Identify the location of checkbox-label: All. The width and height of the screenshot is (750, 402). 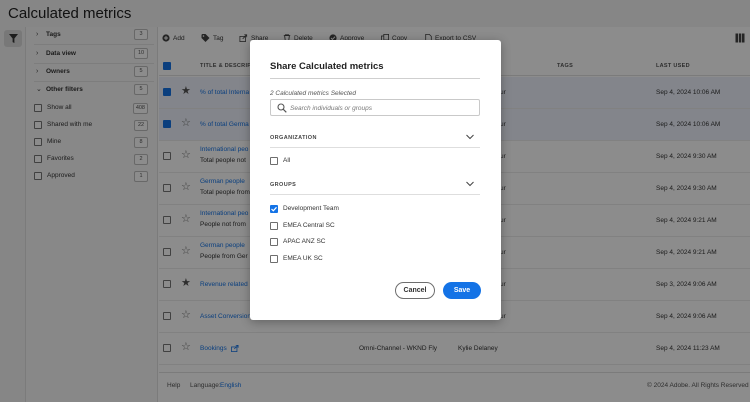
(287, 160).